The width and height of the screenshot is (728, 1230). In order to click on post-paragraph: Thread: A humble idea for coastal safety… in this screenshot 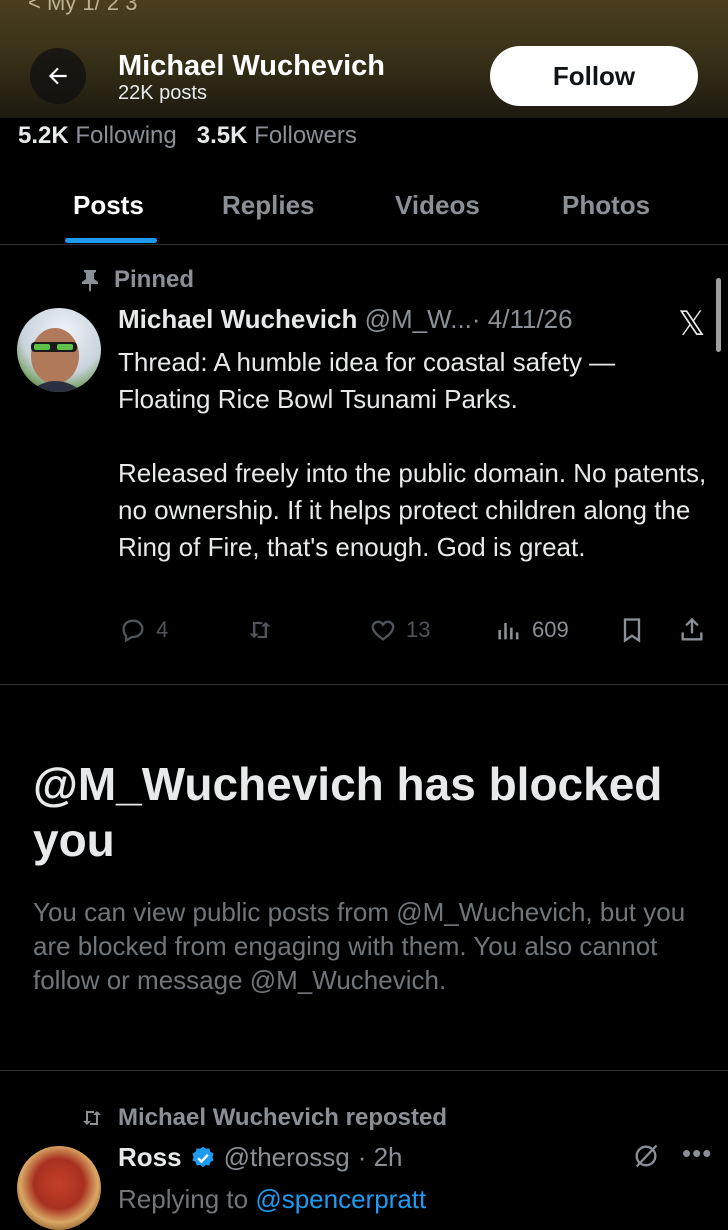, I will do `click(367, 380)`.